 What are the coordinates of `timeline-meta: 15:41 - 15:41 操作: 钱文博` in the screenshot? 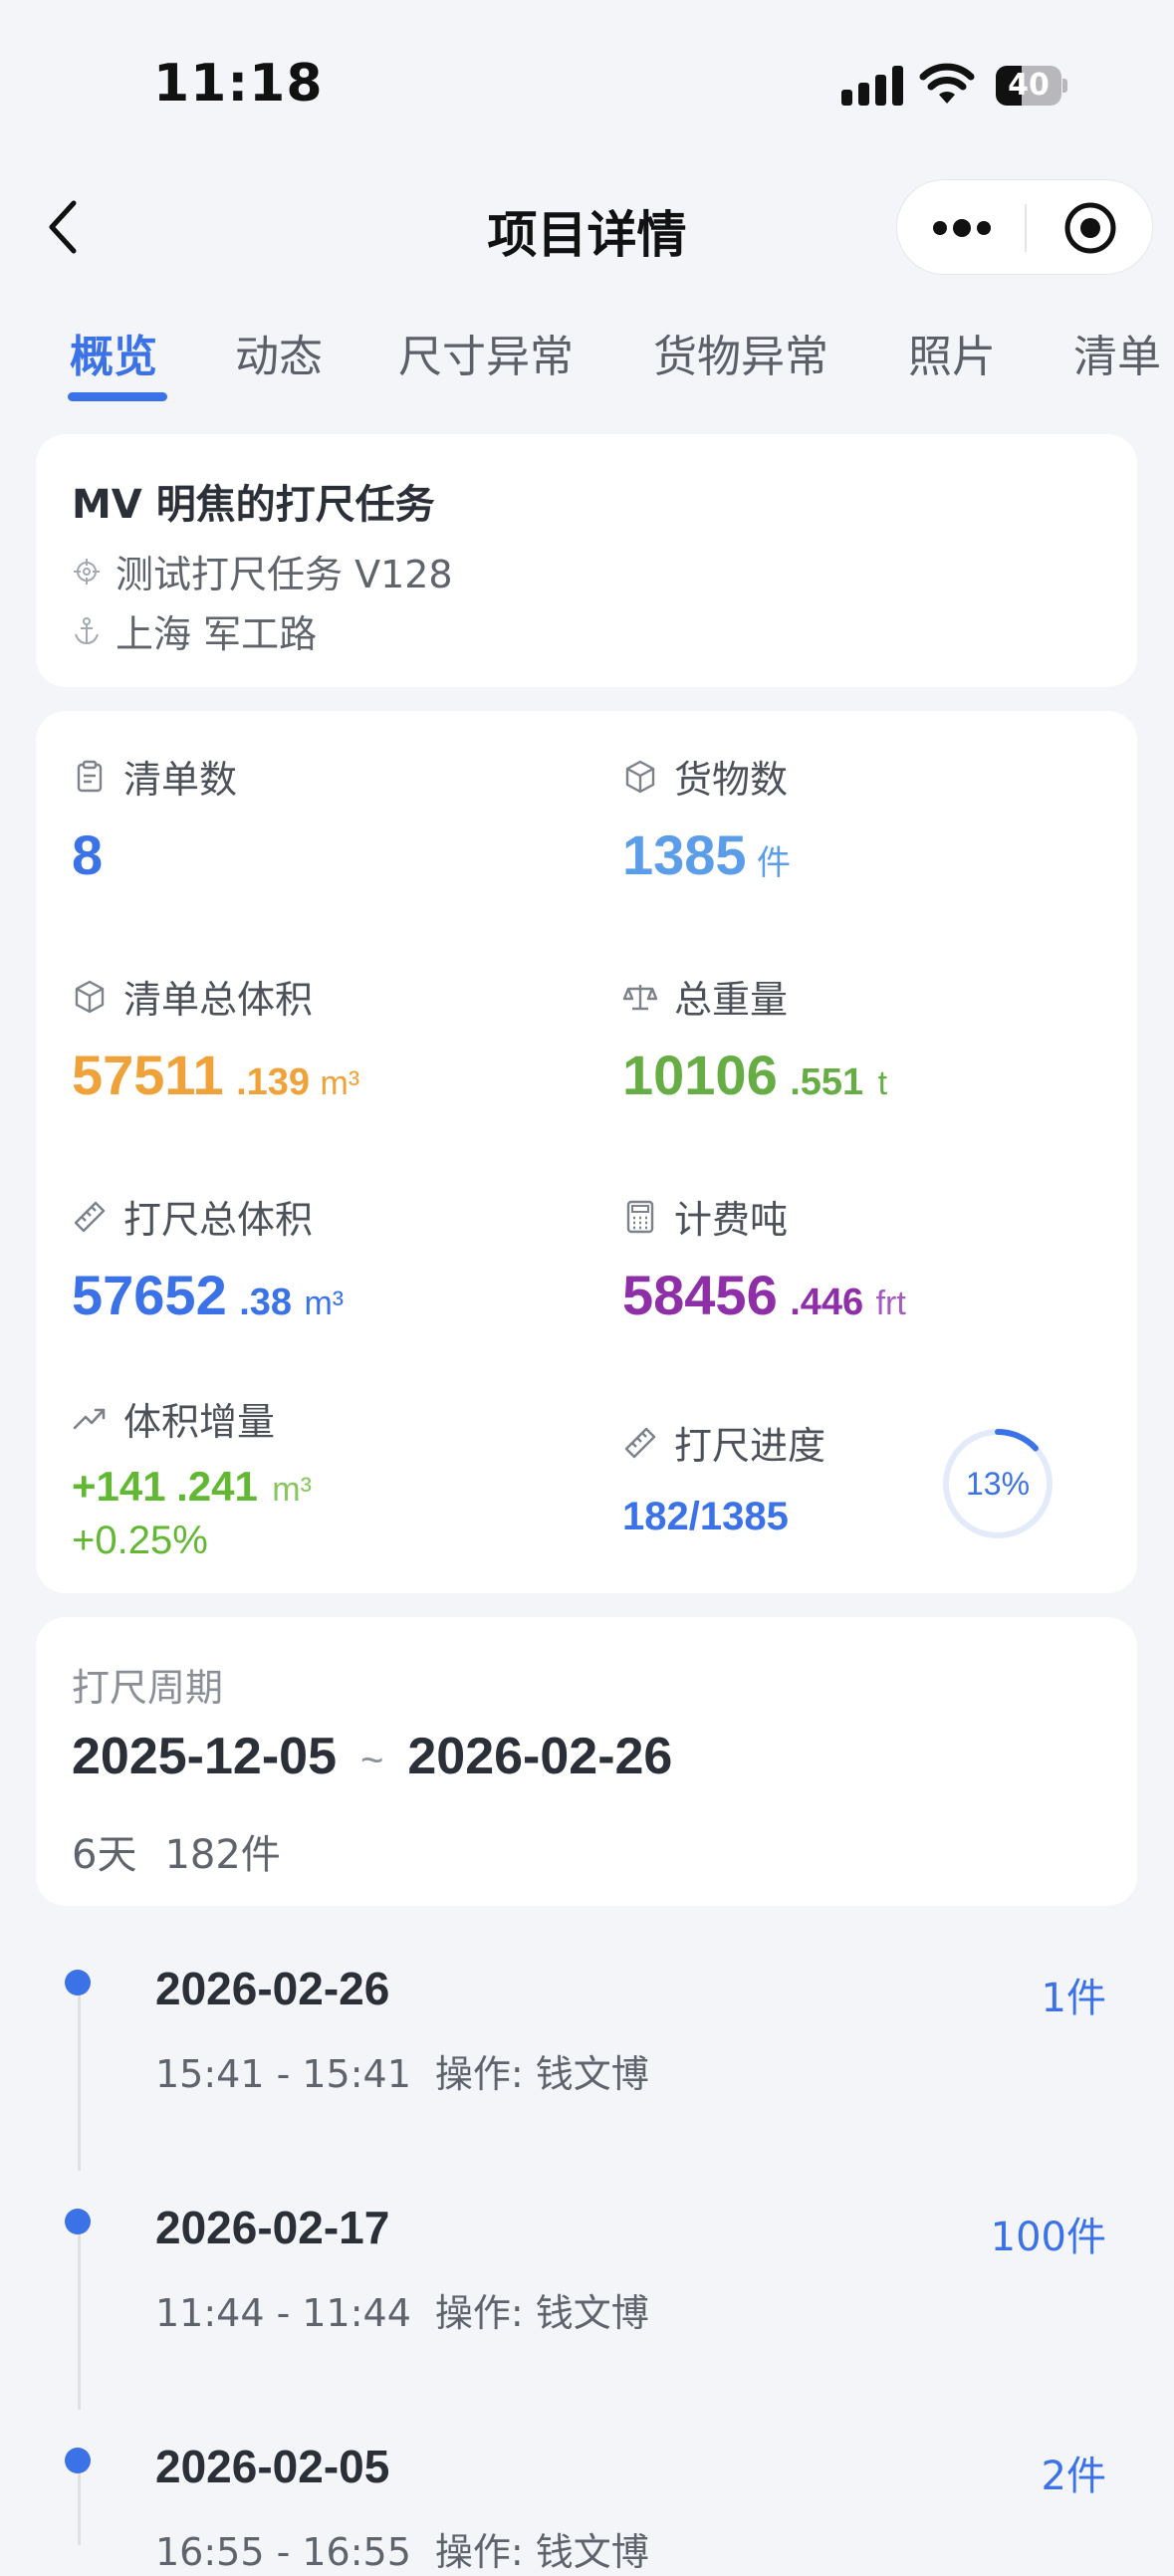 It's located at (402, 2070).